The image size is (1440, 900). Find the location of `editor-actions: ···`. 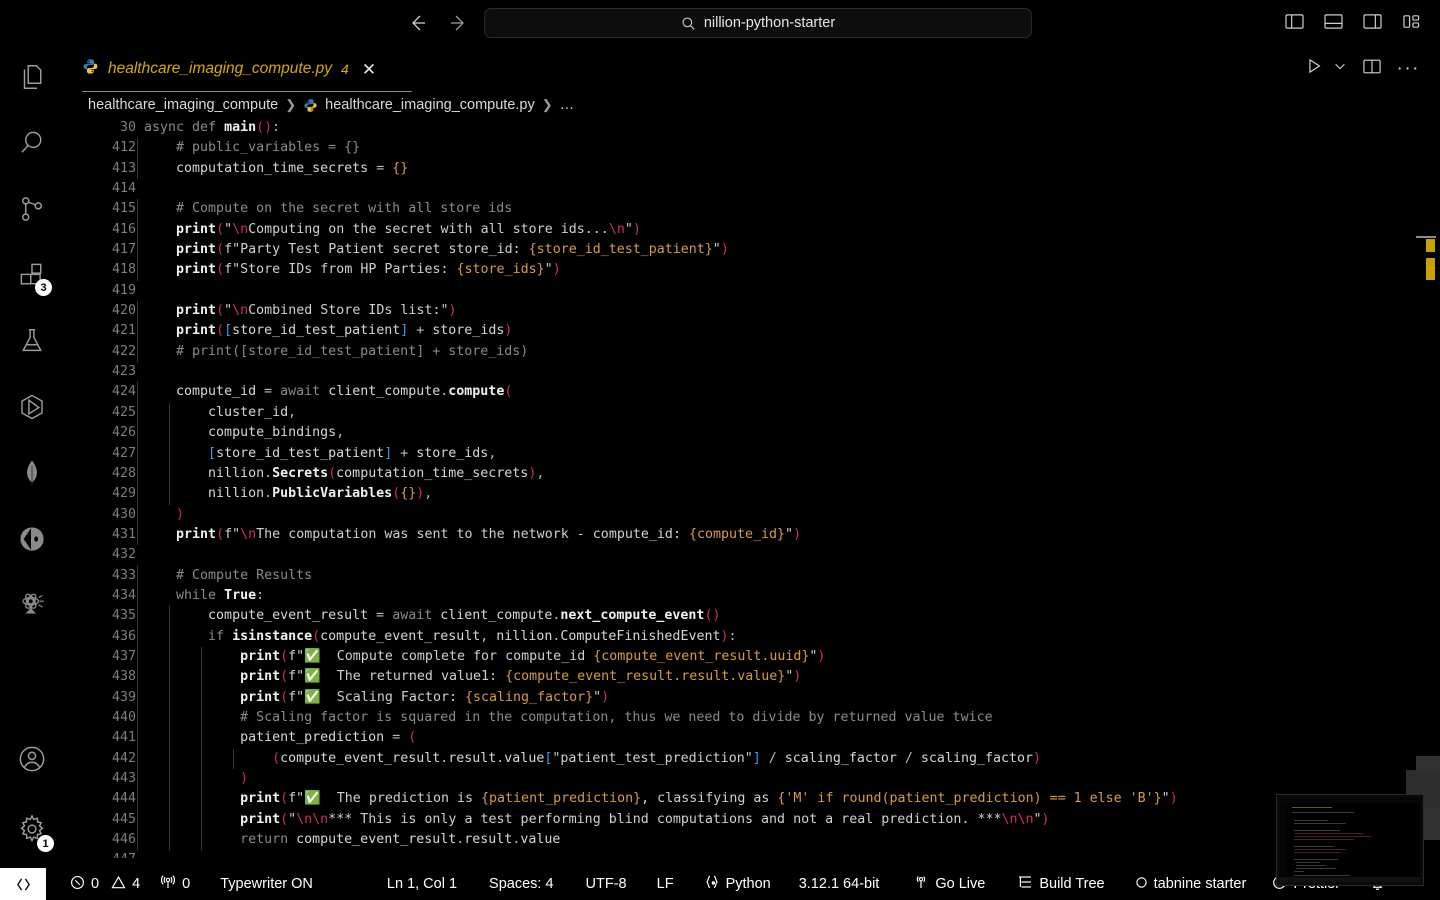

editor-actions: ··· is located at coordinates (1362, 68).